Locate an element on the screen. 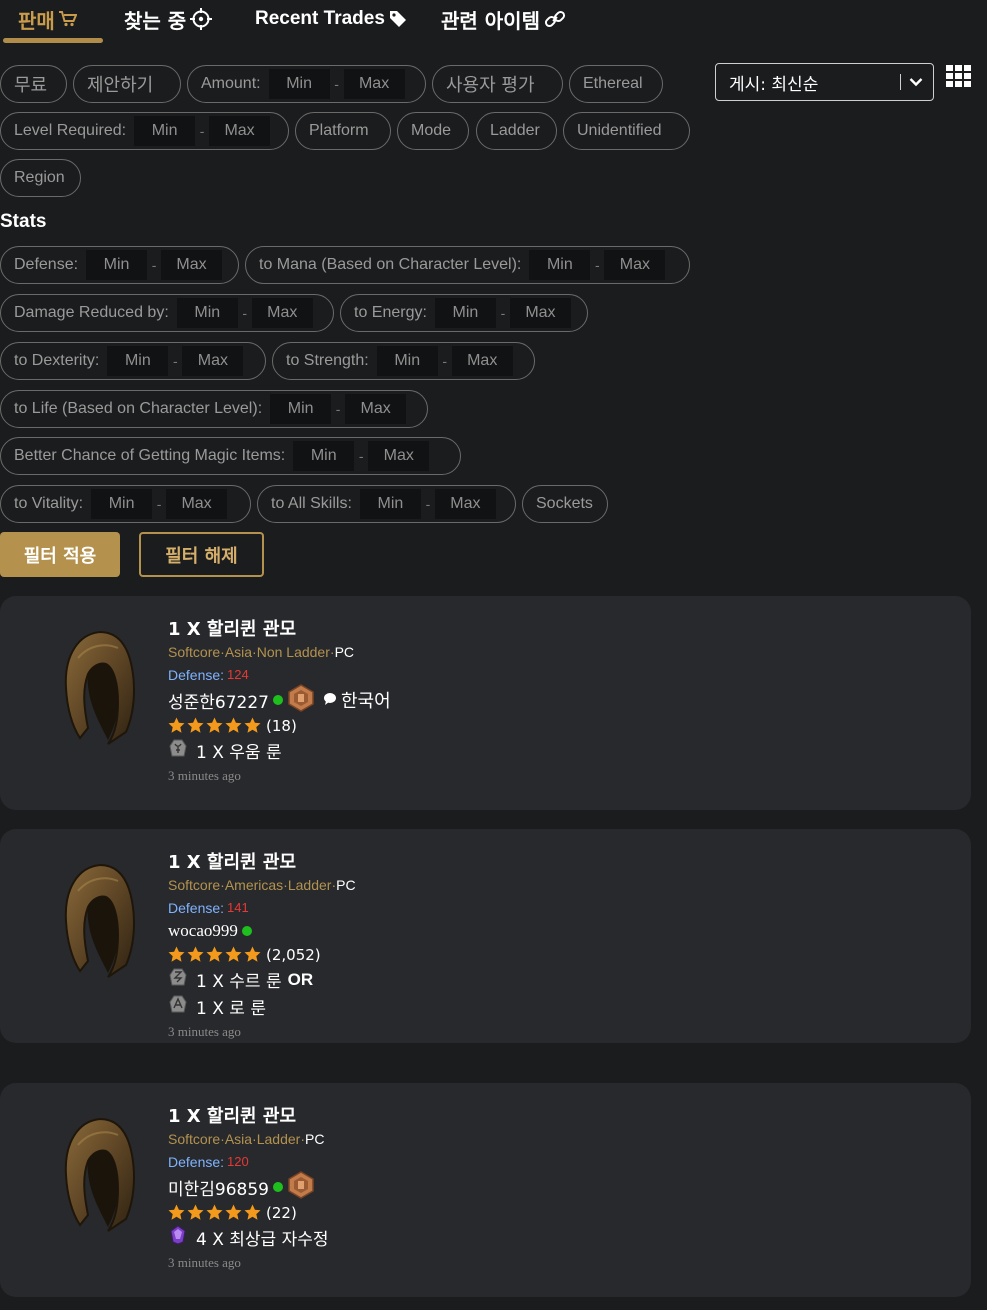 Image resolution: width=987 pixels, height=1310 pixels. filter-unidentified: Unidentified is located at coordinates (626, 131).